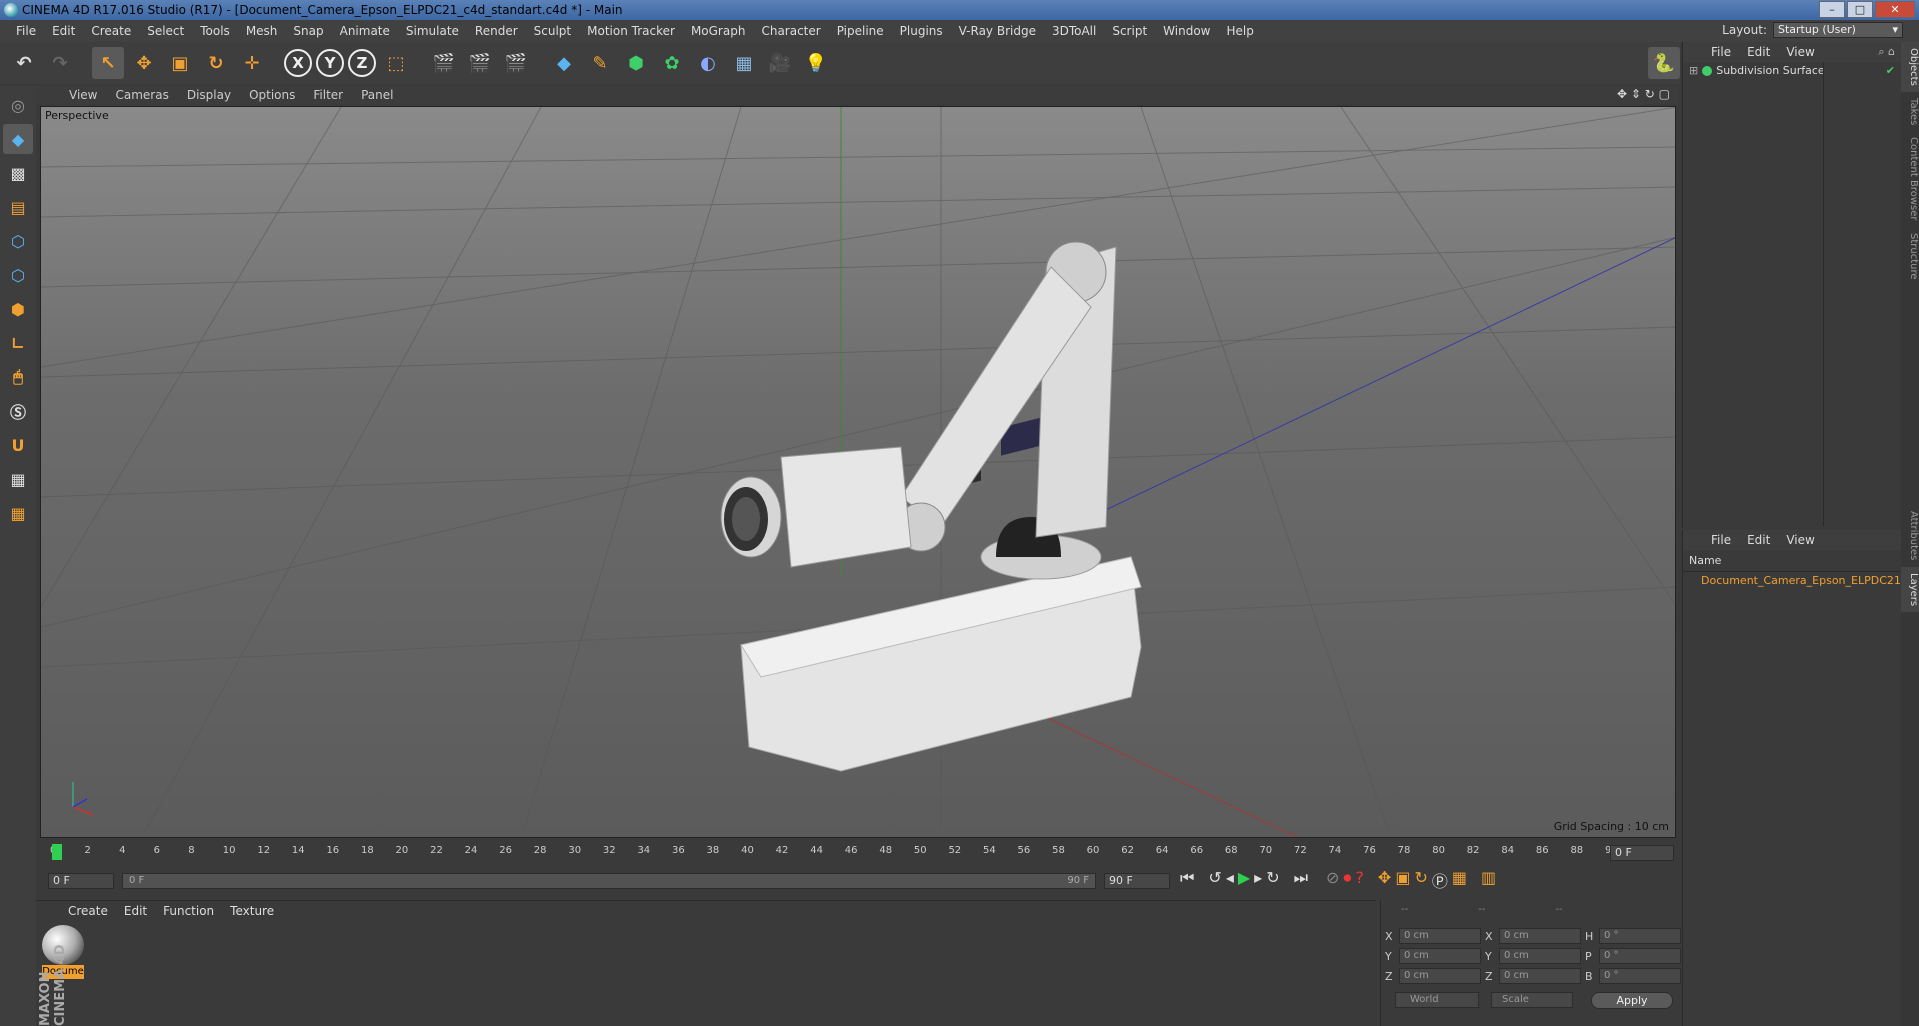 This screenshot has width=1919, height=1026. What do you see at coordinates (1693, 70) in the screenshot?
I see `expand-icon: ⊞` at bounding box center [1693, 70].